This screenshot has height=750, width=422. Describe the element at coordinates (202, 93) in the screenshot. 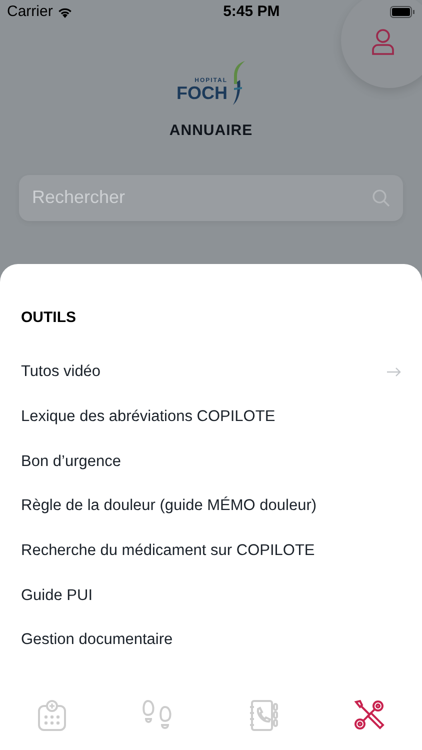

I see `logo-title: FOCH` at that location.